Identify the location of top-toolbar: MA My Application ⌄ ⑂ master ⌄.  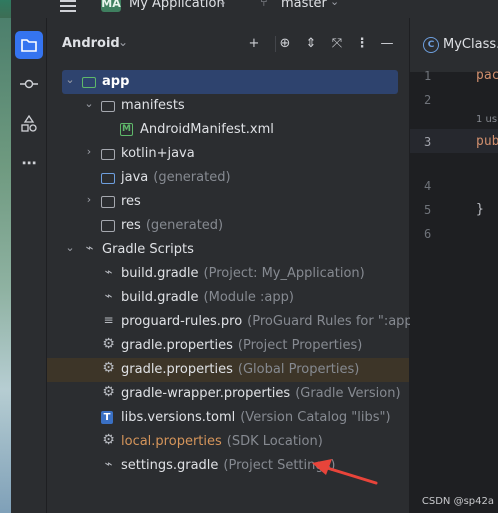
(249, 9).